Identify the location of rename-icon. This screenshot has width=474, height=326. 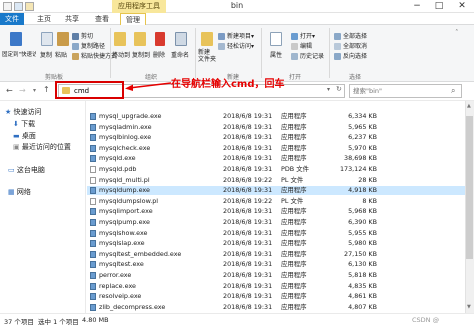
(181, 39).